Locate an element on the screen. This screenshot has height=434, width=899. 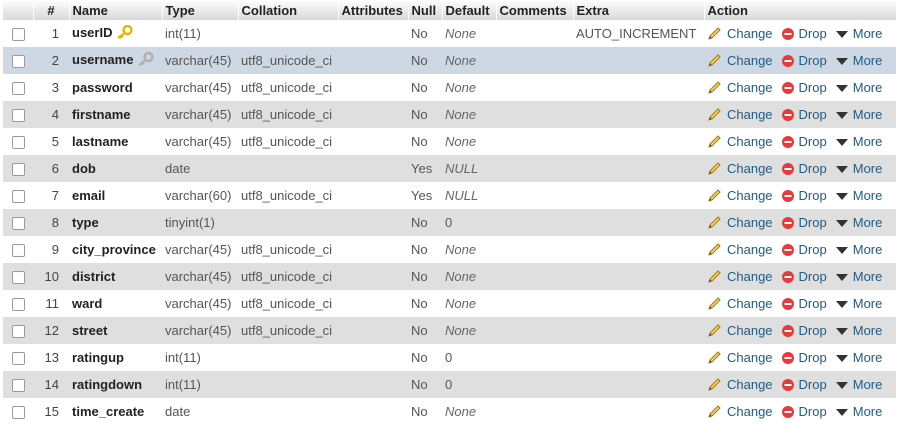
drop-icon is located at coordinates (787, 276).